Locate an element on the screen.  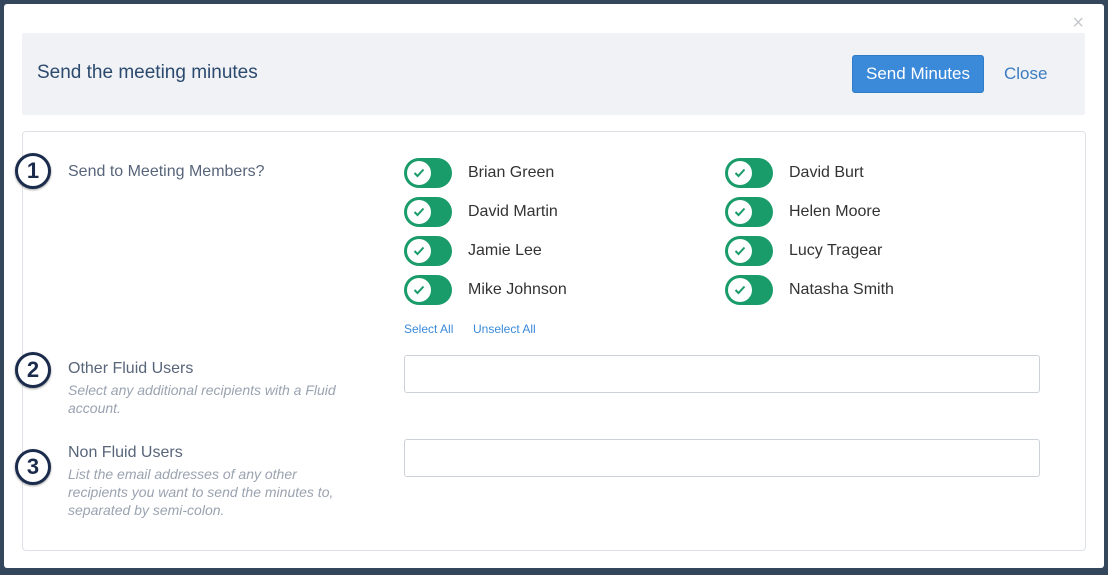
member-toggle-row: Brian Green is located at coordinates (479, 173).